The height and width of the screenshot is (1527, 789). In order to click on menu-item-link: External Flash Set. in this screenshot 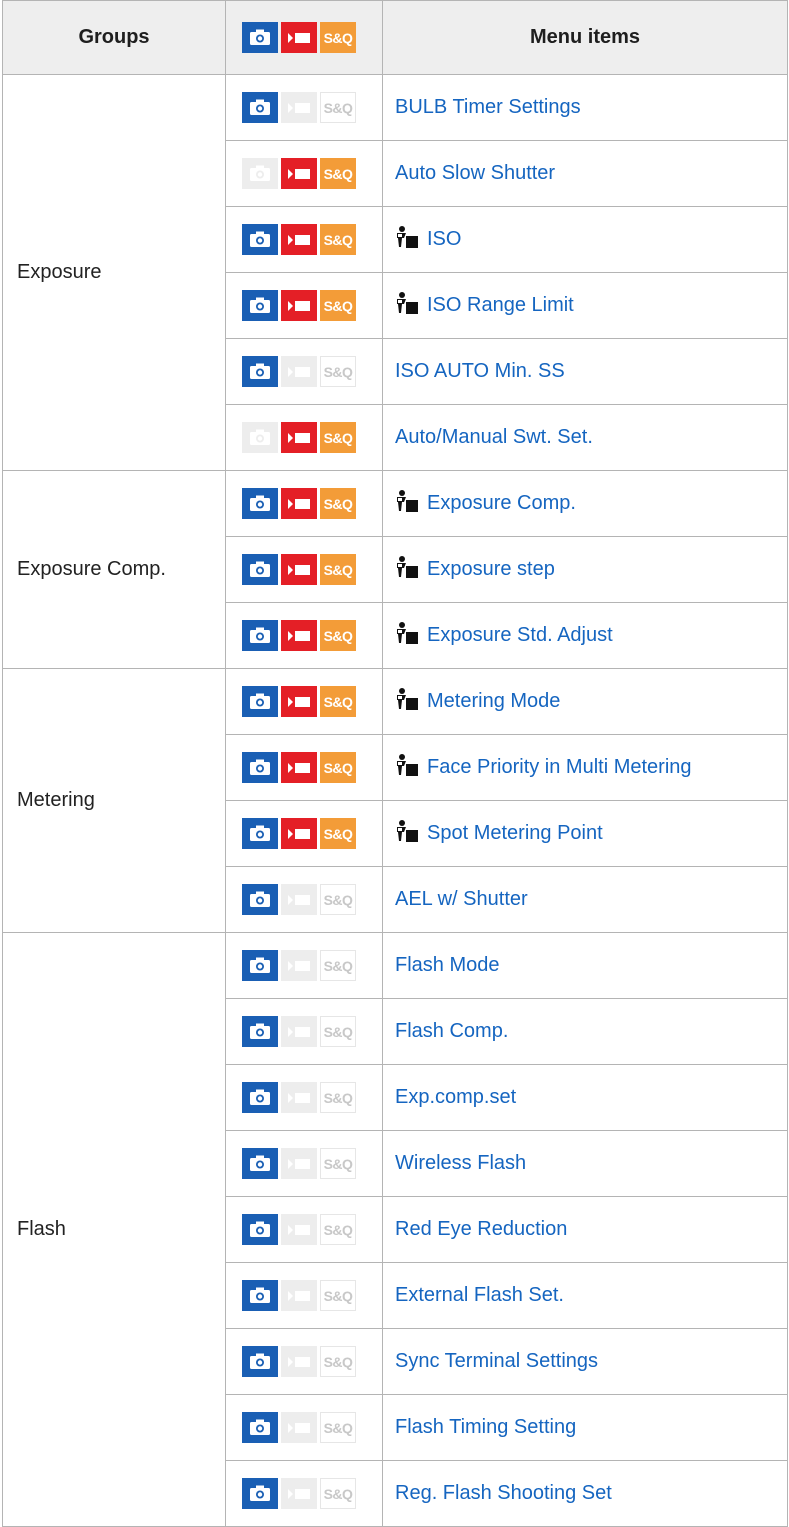, I will do `click(479, 1295)`.